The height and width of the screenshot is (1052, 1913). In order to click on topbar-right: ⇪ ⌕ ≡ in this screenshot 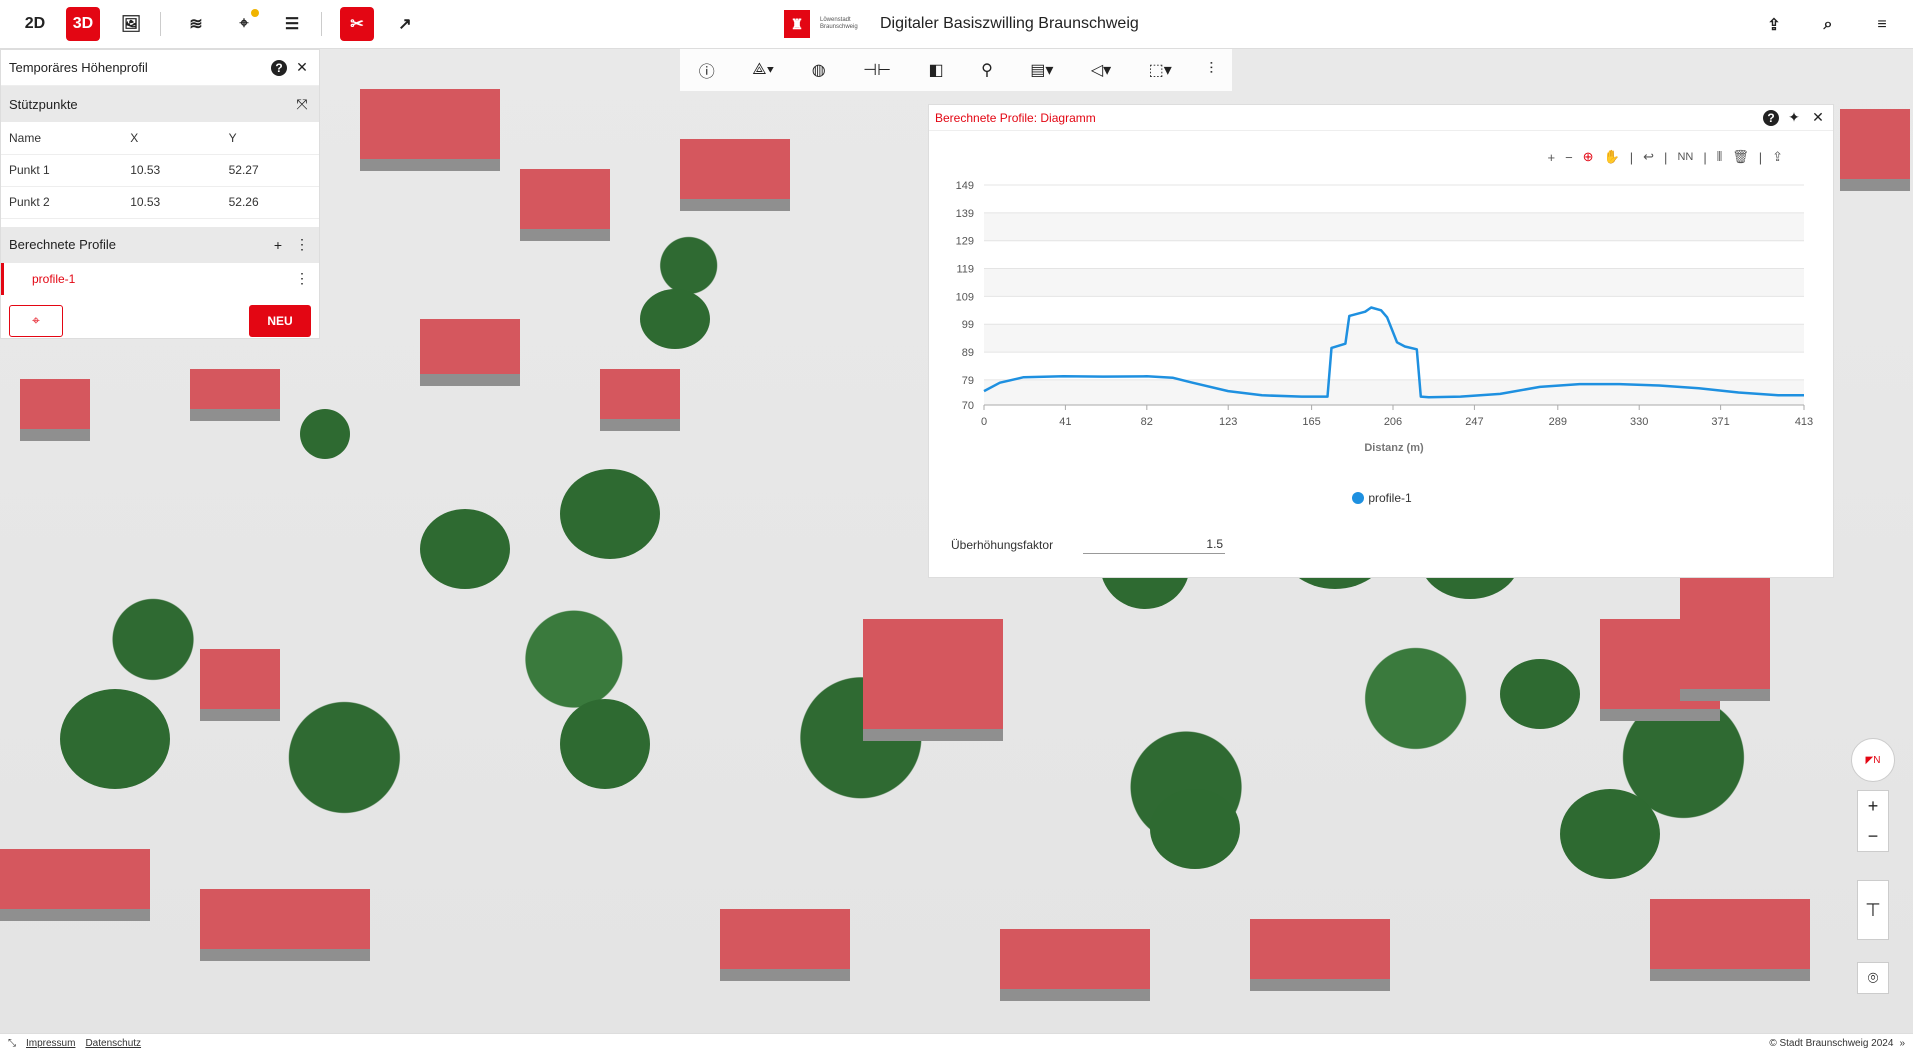, I will do `click(1828, 25)`.